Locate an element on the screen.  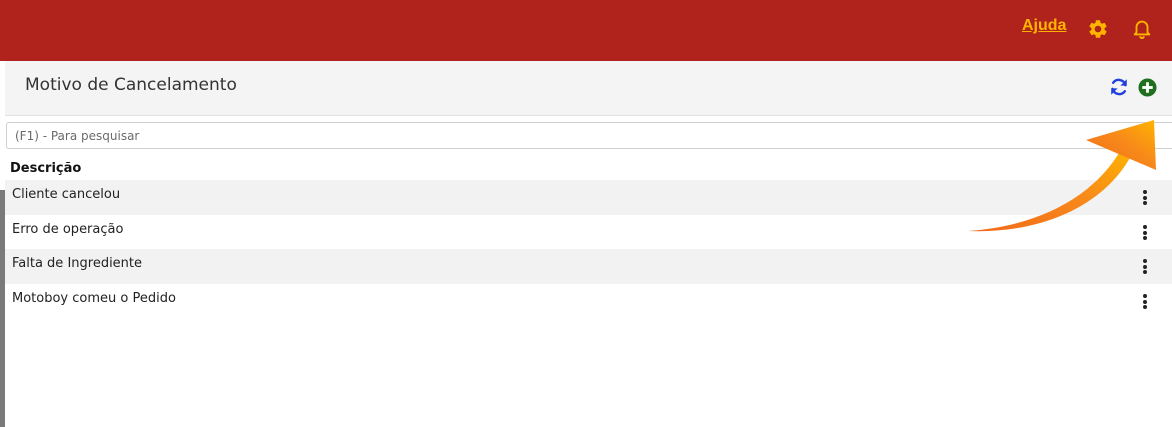
row-label: Motoboy comeu o Pedido is located at coordinates (94, 298).